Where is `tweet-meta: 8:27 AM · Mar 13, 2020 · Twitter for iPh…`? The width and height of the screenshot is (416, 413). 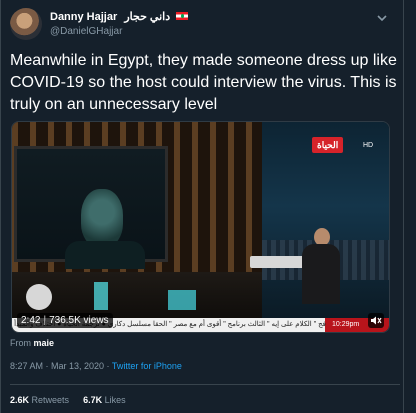 tweet-meta: 8:27 AM · Mar 13, 2020 · Twitter for iPh… is located at coordinates (96, 366).